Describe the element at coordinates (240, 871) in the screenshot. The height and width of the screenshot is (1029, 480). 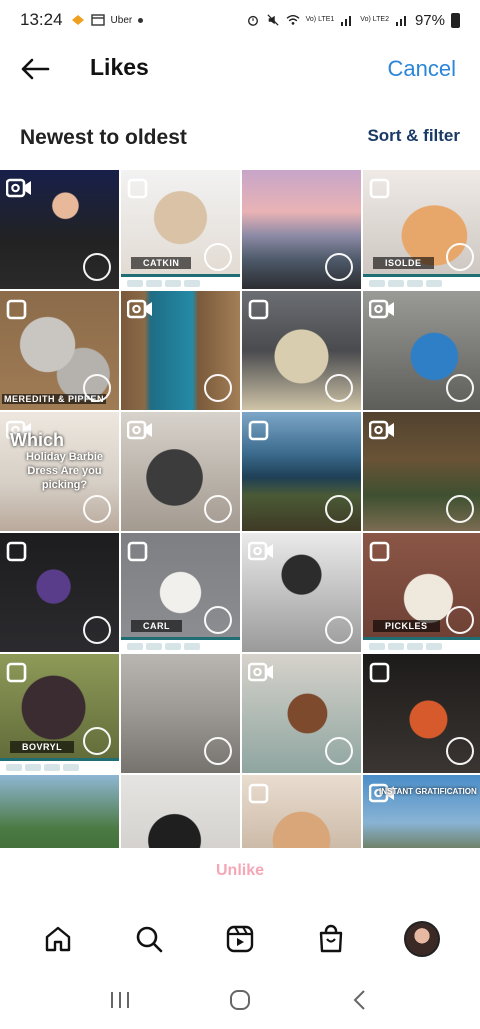
I see `unlike-button: Unlike` at that location.